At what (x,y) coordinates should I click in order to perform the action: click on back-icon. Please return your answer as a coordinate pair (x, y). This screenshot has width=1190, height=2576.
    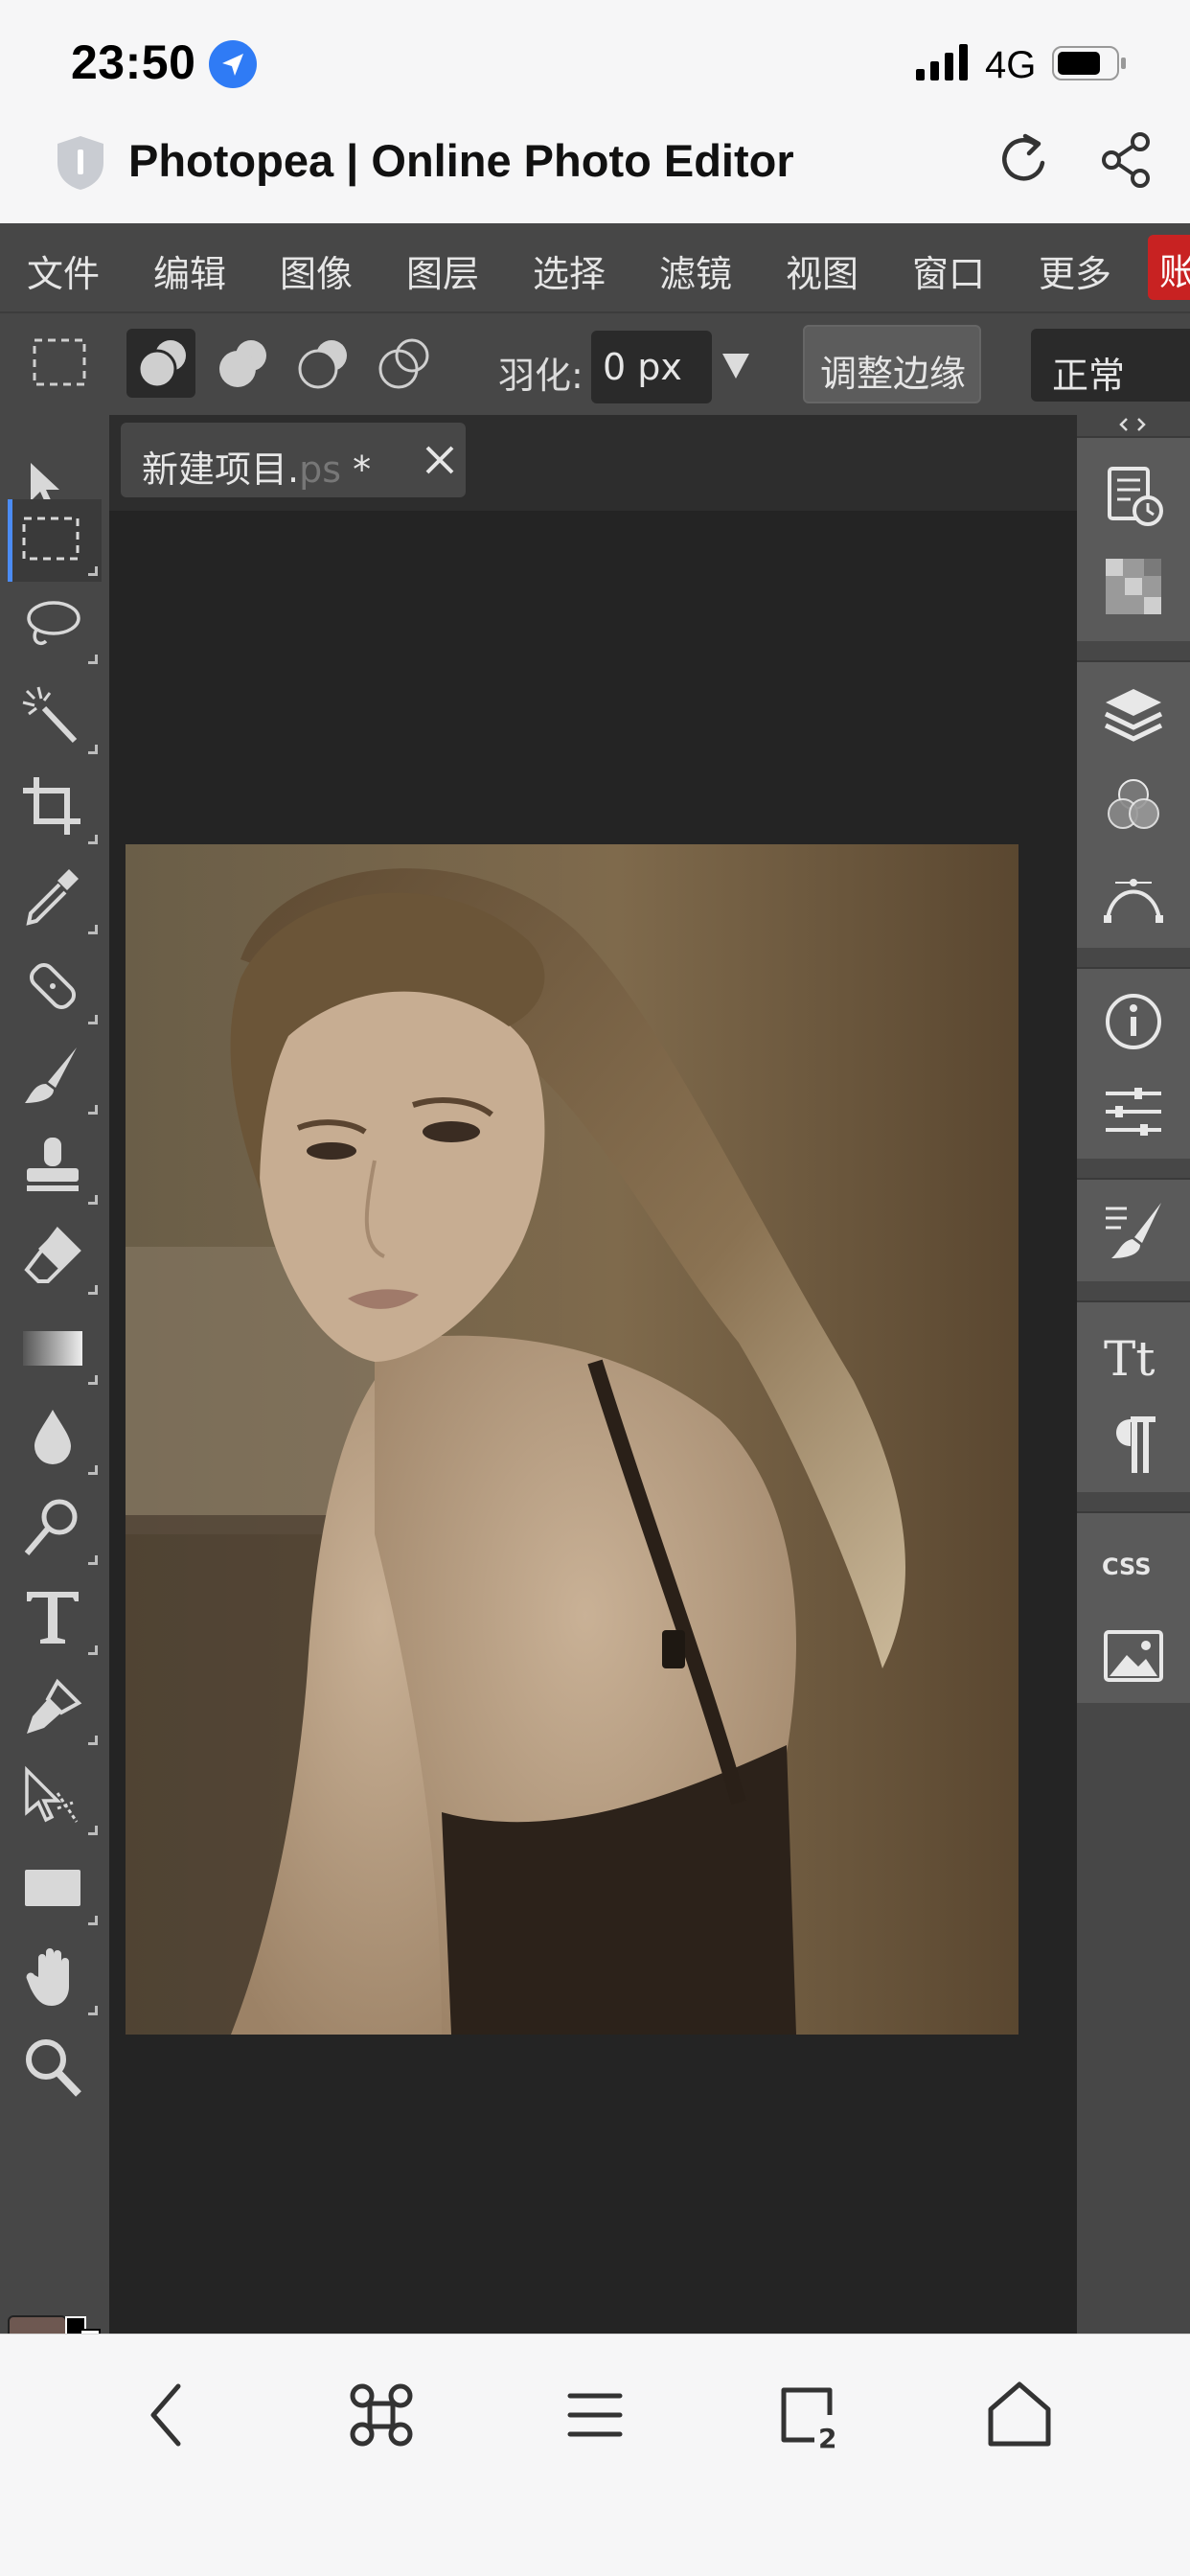
    Looking at the image, I should click on (168, 2415).